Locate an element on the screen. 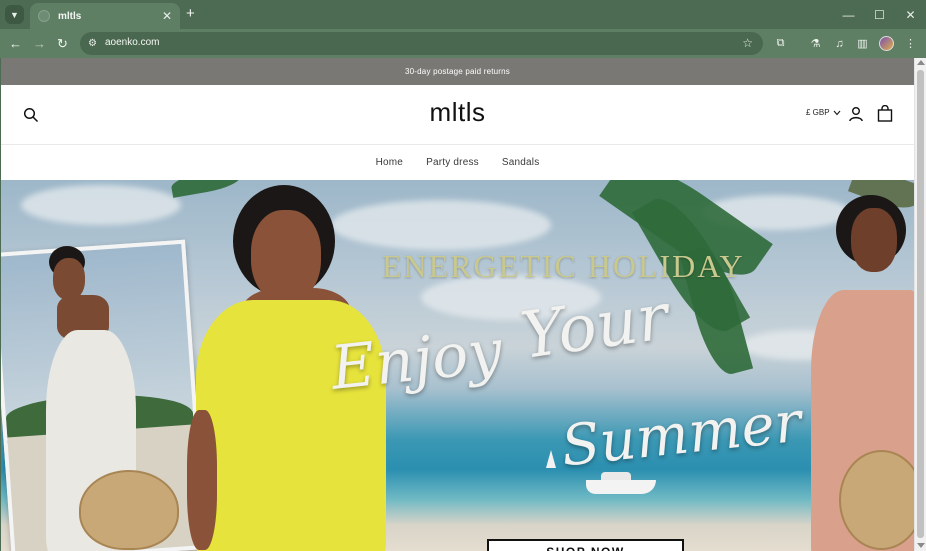 This screenshot has width=926, height=551. currency-selector: £ GBP is located at coordinates (823, 112).